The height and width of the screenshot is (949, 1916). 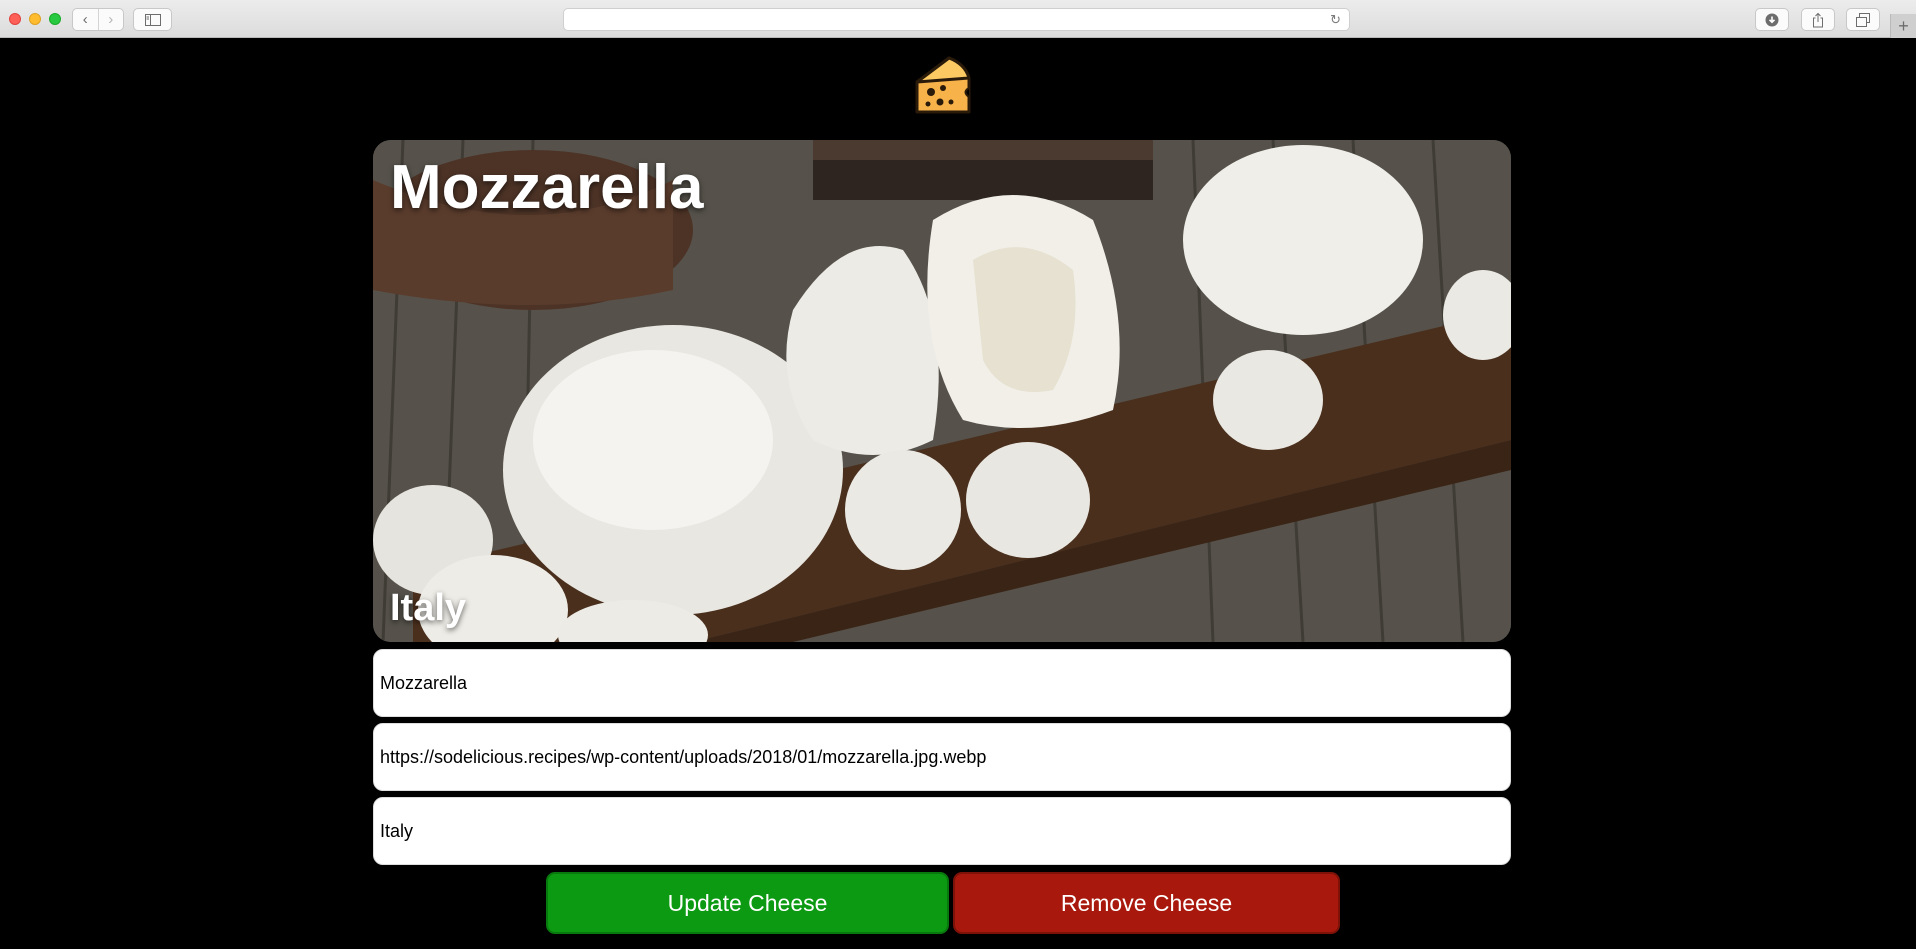 What do you see at coordinates (1772, 19) in the screenshot?
I see `download-icon` at bounding box center [1772, 19].